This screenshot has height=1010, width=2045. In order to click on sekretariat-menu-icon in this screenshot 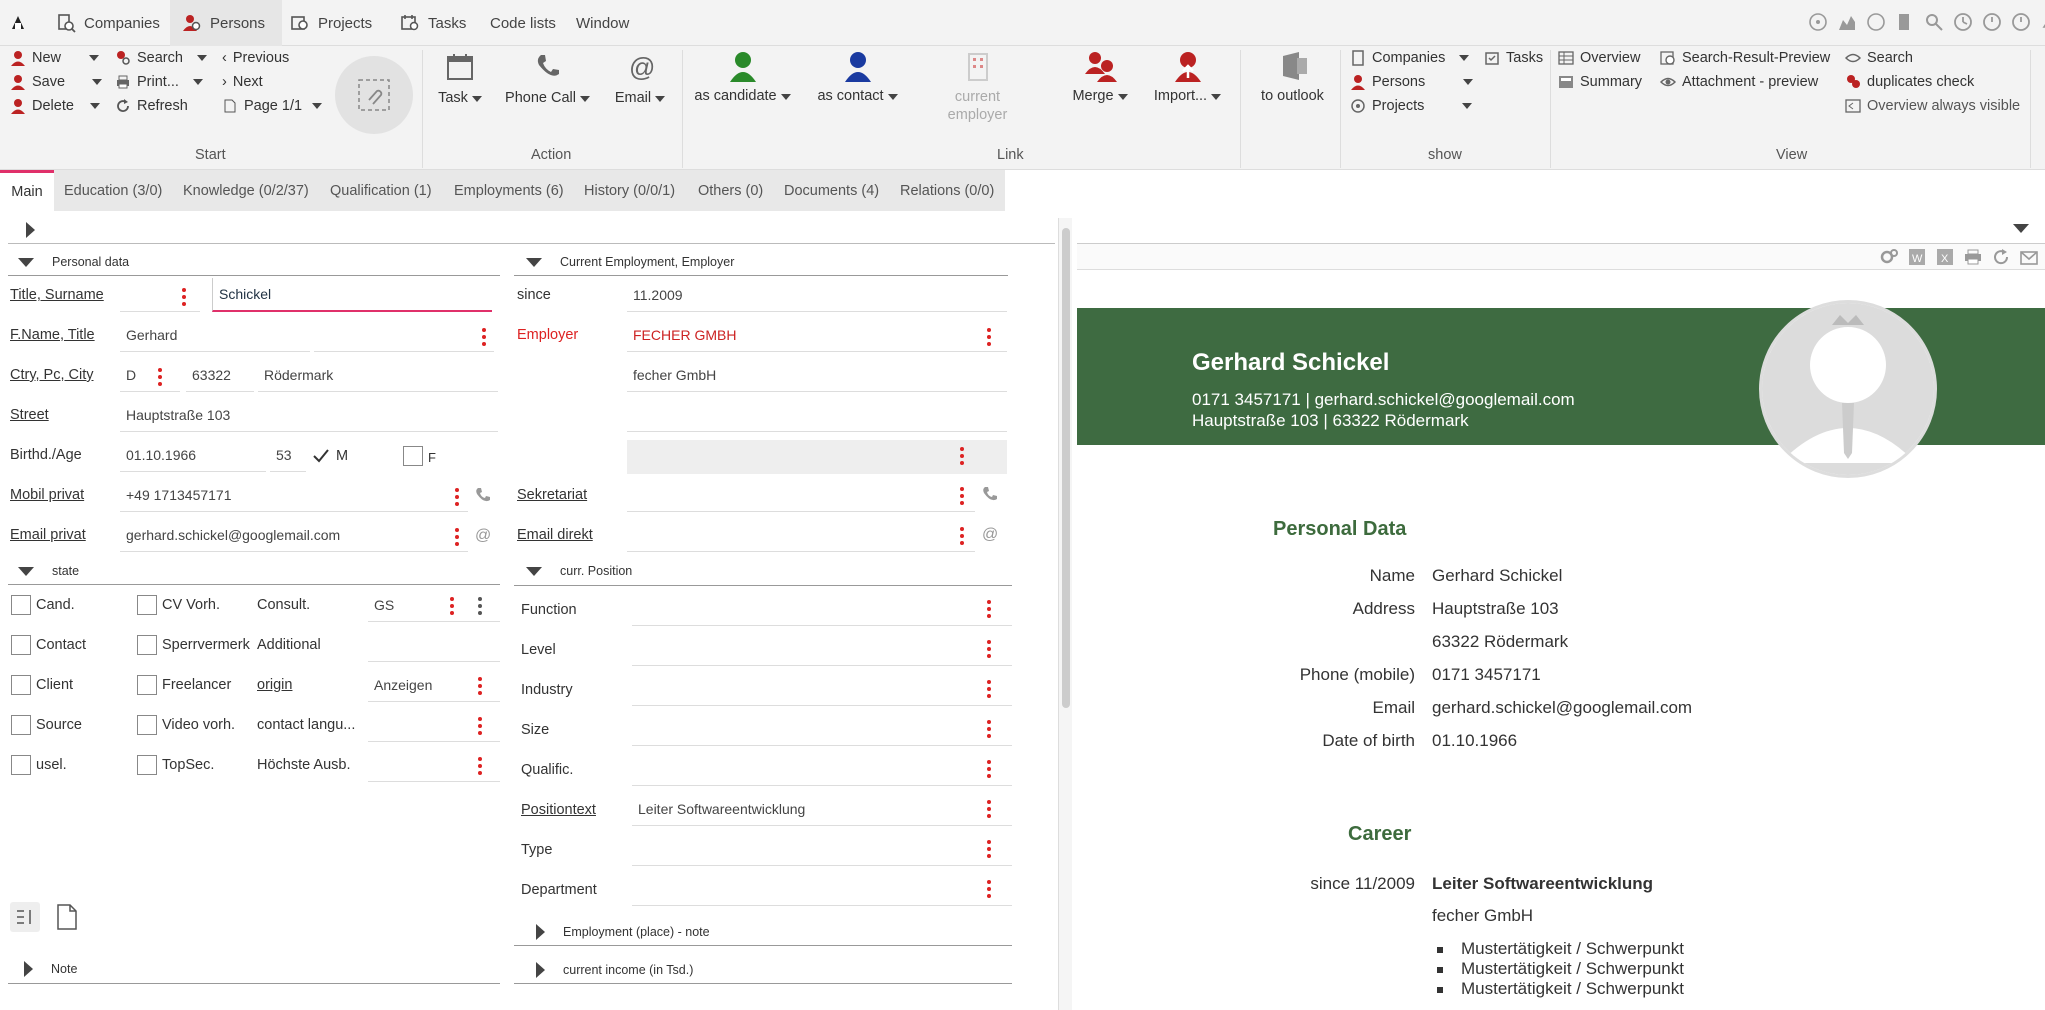, I will do `click(962, 496)`.